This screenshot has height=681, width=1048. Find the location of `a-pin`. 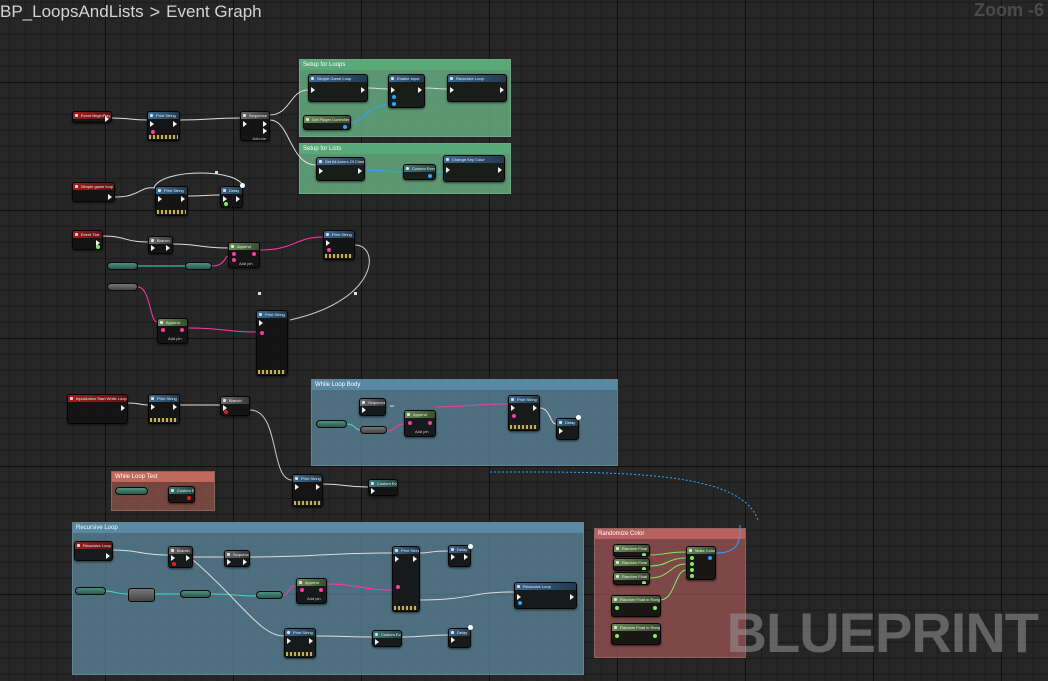

a-pin is located at coordinates (692, 576).